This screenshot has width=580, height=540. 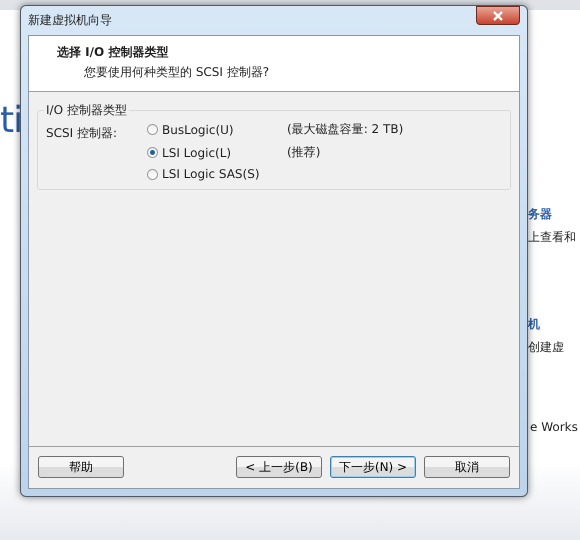 What do you see at coordinates (552, 237) in the screenshot?
I see `item-text: 上查看和` at bounding box center [552, 237].